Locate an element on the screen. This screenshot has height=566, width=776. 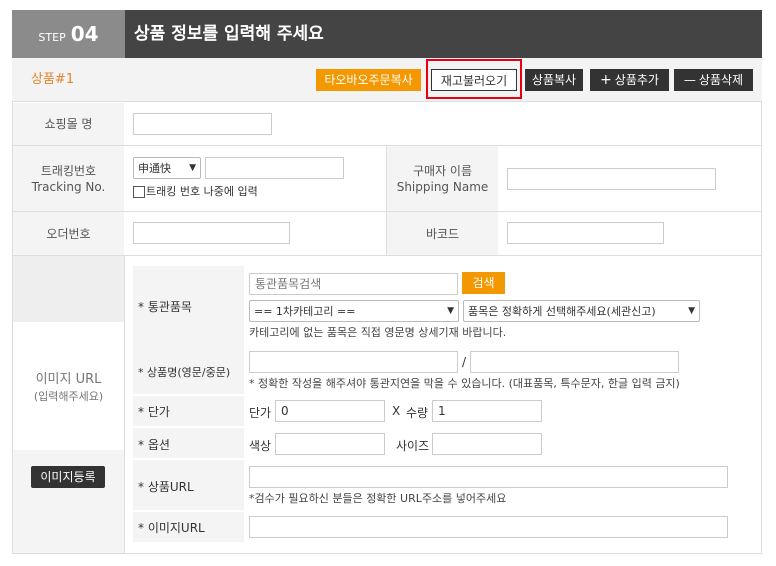
barcode-label: 바코드 is located at coordinates (442, 233).